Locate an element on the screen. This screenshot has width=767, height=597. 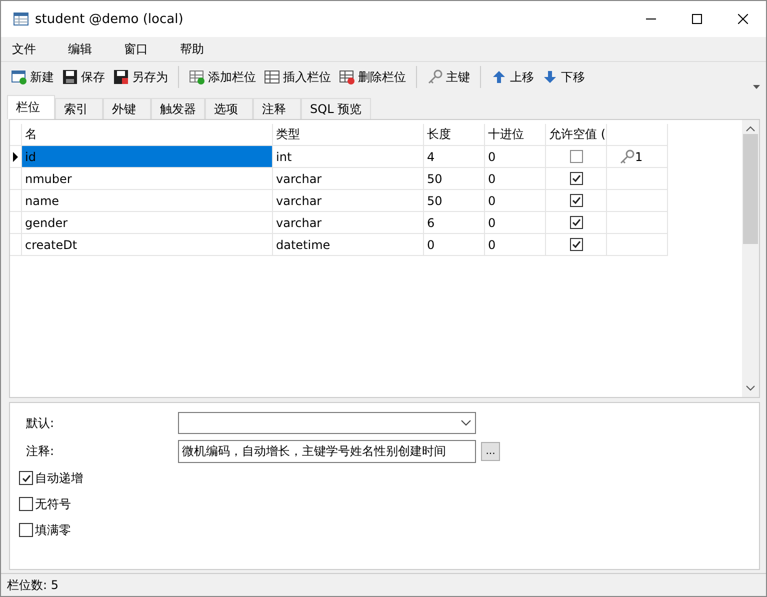
table-cell: nmuber is located at coordinates (147, 179).